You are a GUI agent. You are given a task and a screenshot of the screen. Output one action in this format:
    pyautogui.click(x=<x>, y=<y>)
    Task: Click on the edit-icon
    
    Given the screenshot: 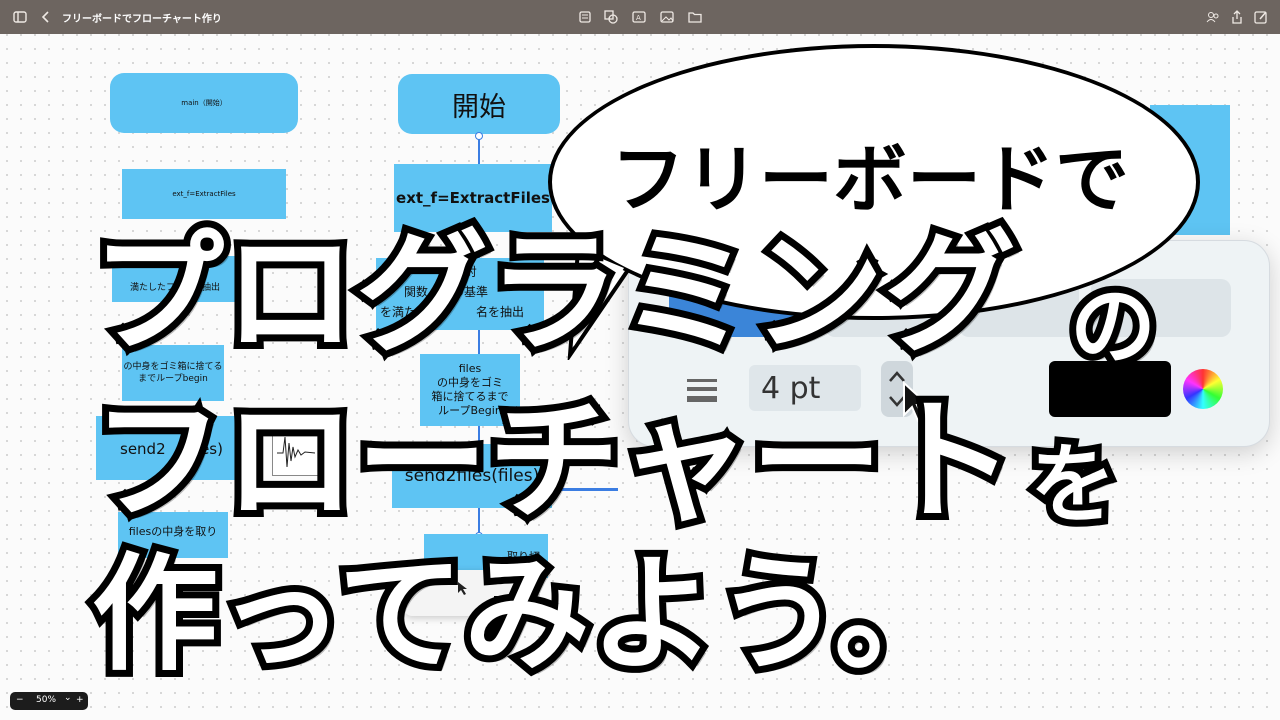 What is the action you would take?
    pyautogui.click(x=1261, y=17)
    